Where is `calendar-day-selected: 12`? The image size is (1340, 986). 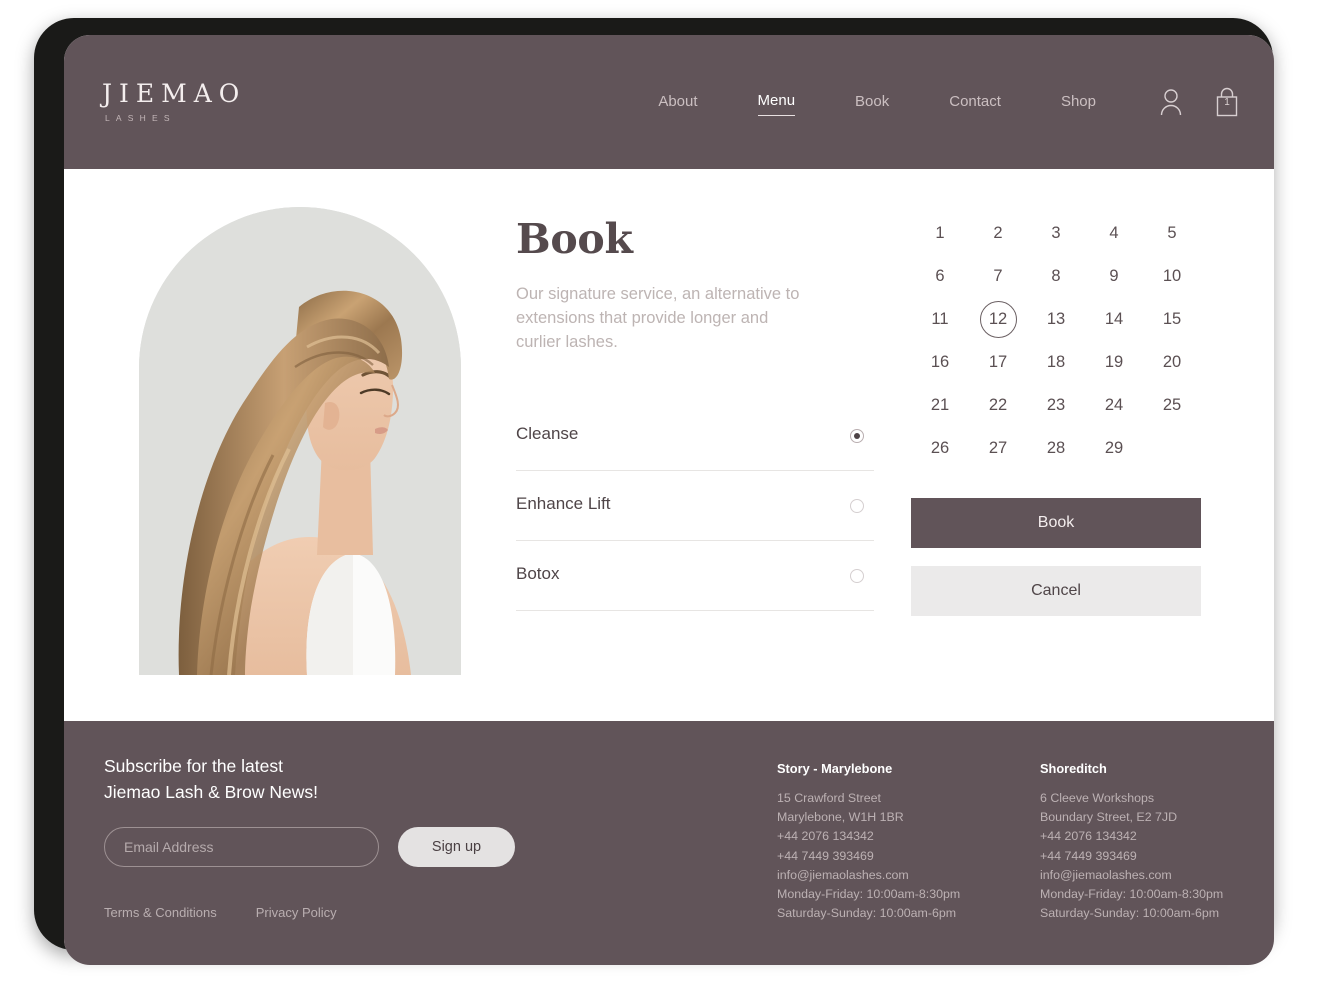
calendar-day-selected: 12 is located at coordinates (998, 319).